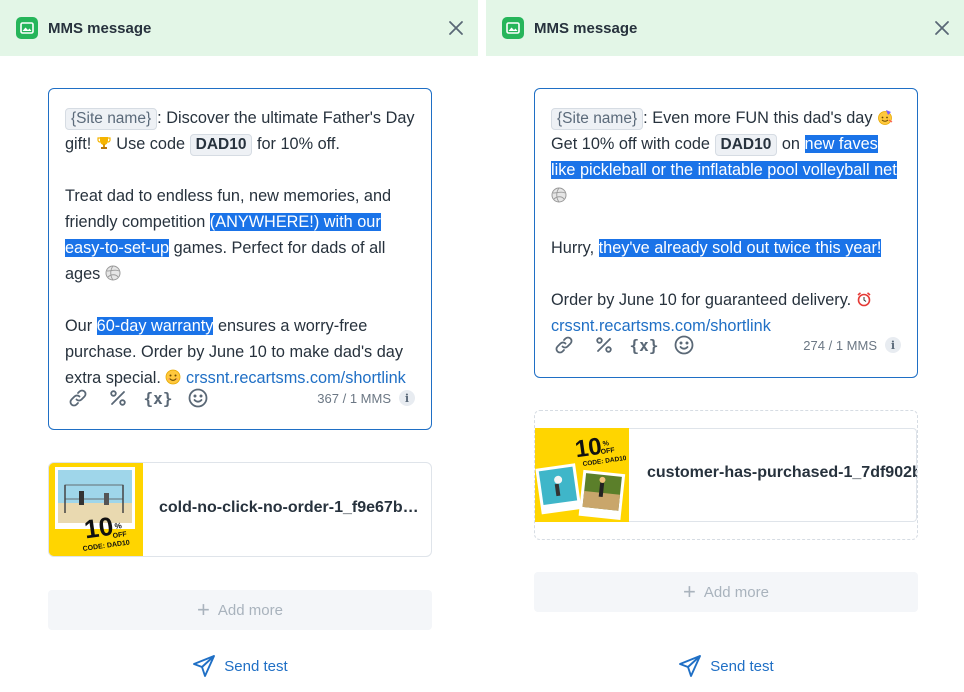 Image resolution: width=964 pixels, height=692 pixels. I want to click on character-counter: 274 / 1 MMS i, so click(852, 345).